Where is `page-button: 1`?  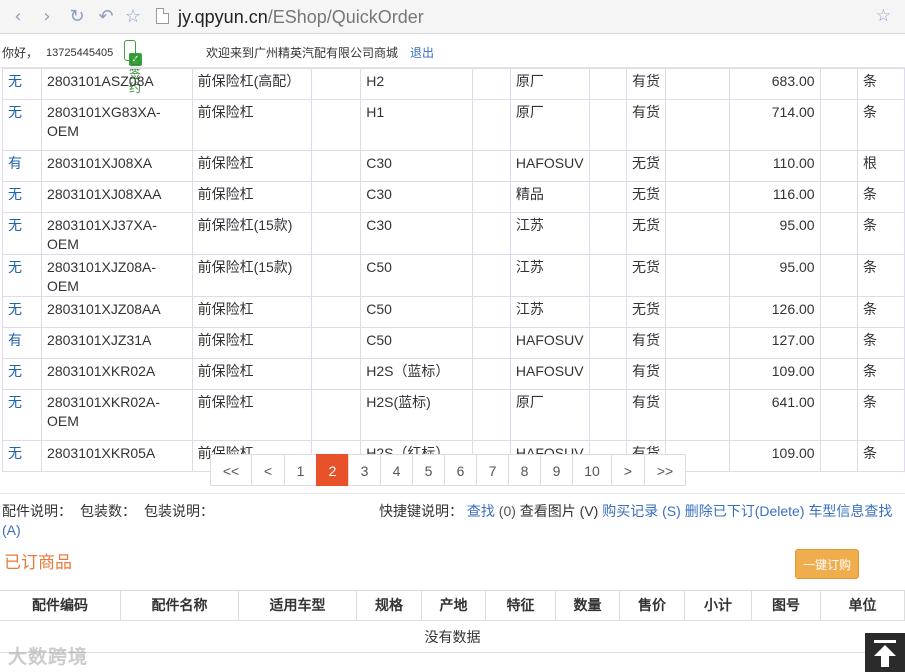 page-button: 1 is located at coordinates (300, 470).